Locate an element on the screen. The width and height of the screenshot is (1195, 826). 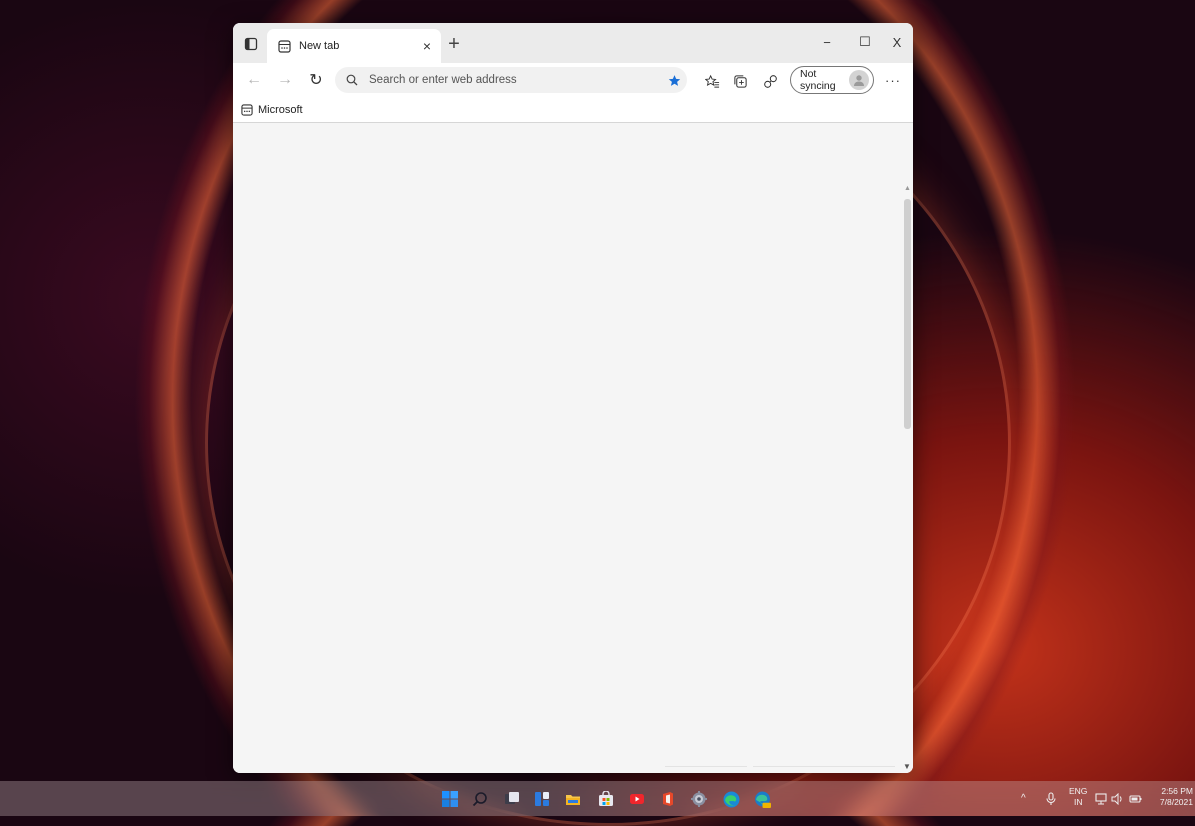
close-window-button: X is located at coordinates (897, 42).